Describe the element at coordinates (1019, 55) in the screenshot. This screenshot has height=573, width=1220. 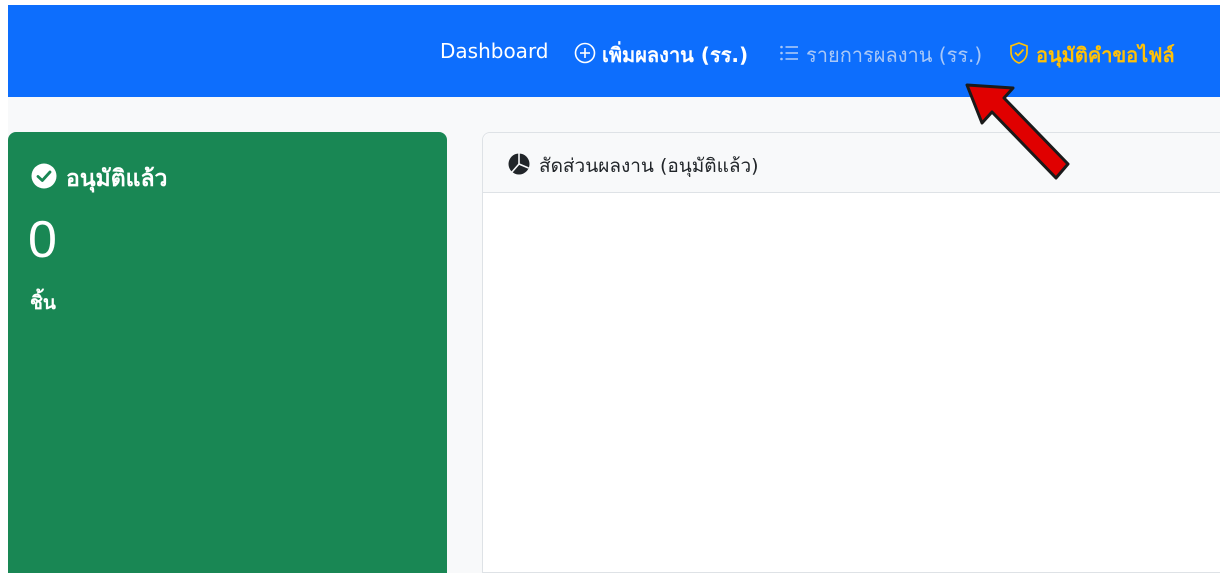
I see `shield-check-icon` at that location.